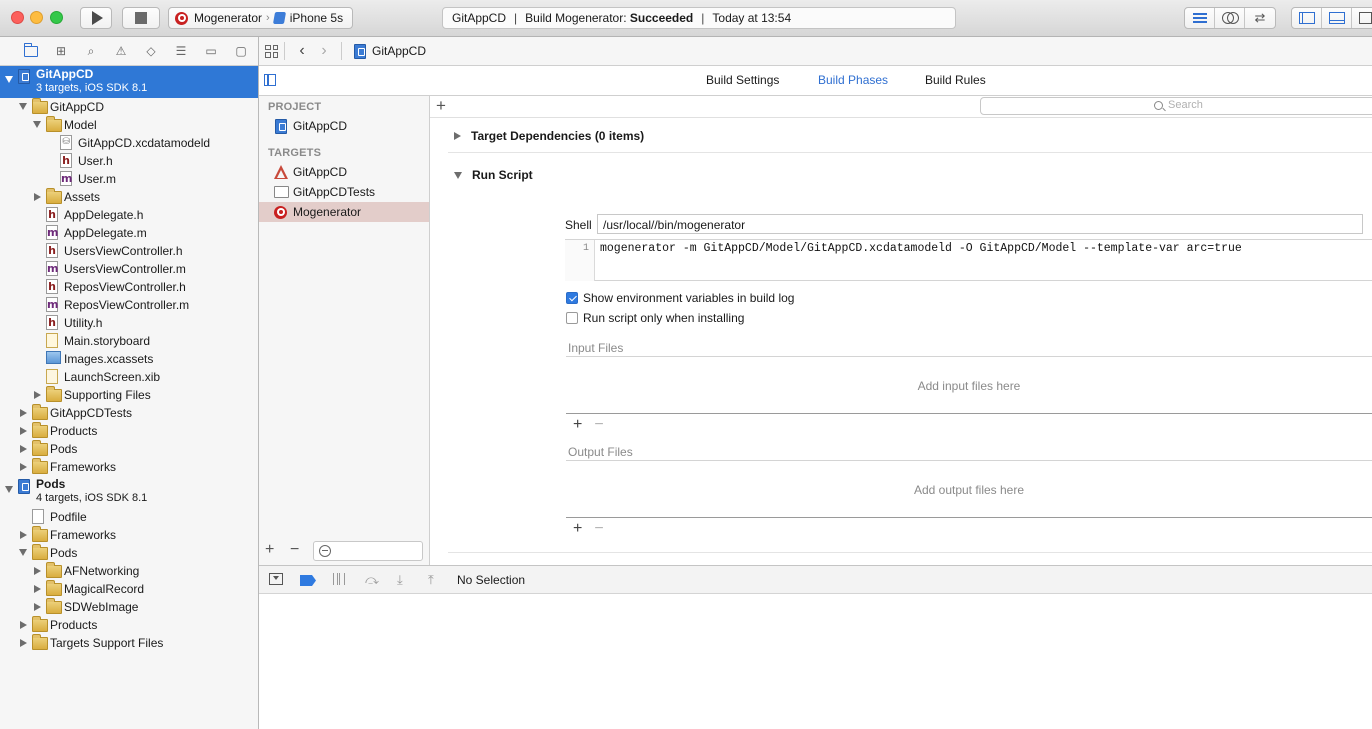 The image size is (1372, 729). What do you see at coordinates (61, 51) in the screenshot?
I see `symbol-navigator-tab: ⊞` at bounding box center [61, 51].